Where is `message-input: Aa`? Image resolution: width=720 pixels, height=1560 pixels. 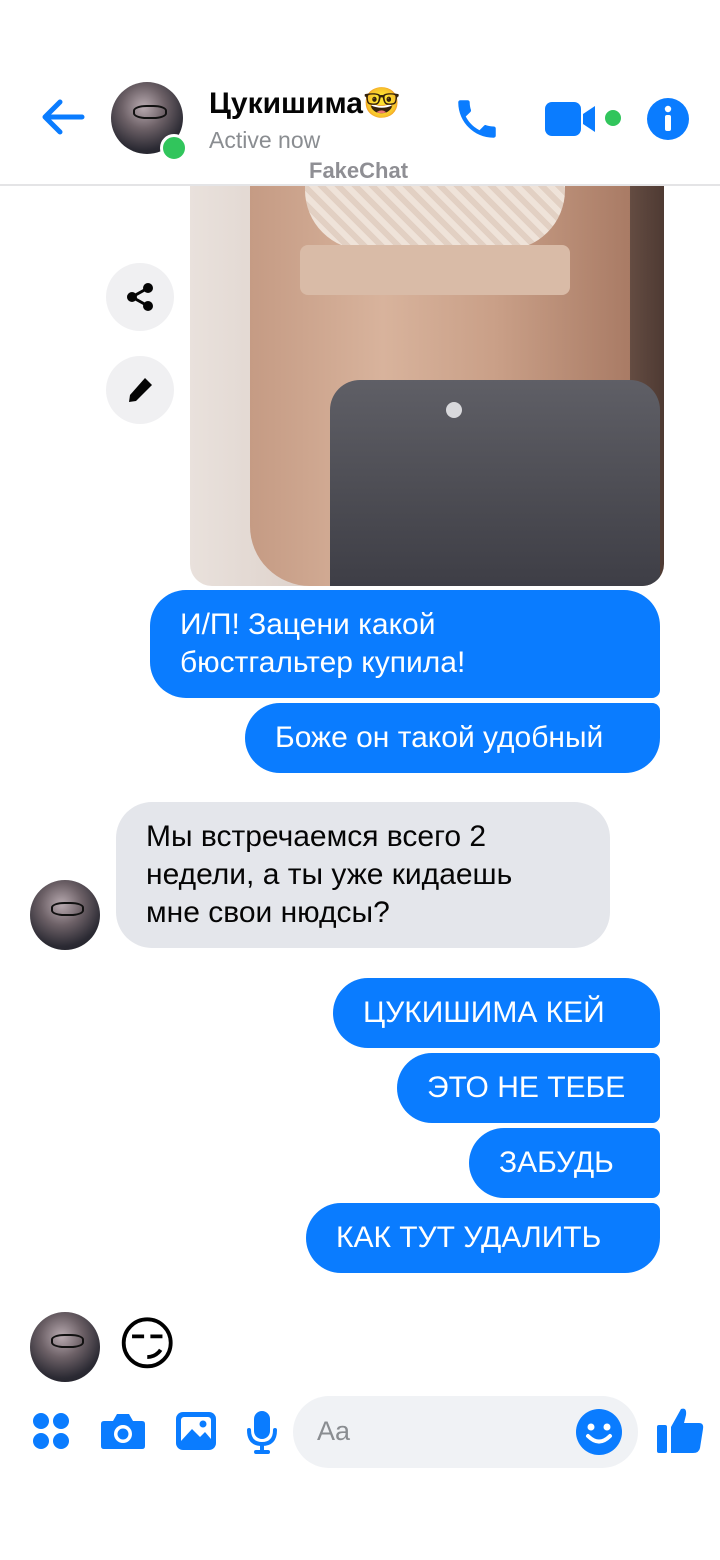 message-input: Aa is located at coordinates (465, 1432).